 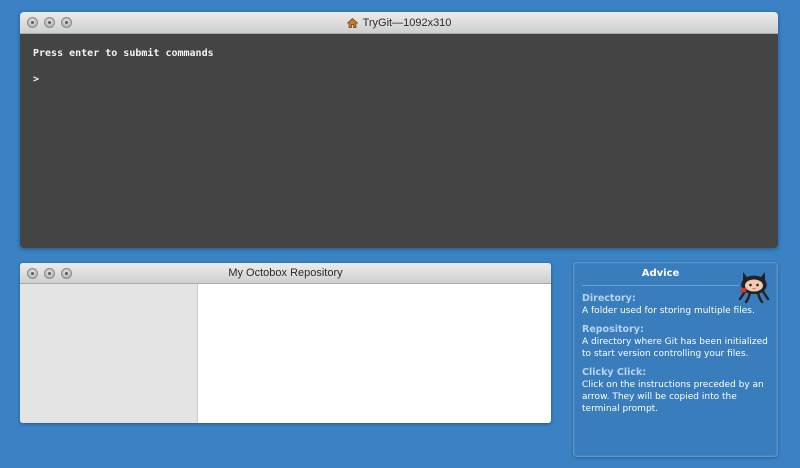 I want to click on advice-term: Clicky Click:, so click(x=614, y=372).